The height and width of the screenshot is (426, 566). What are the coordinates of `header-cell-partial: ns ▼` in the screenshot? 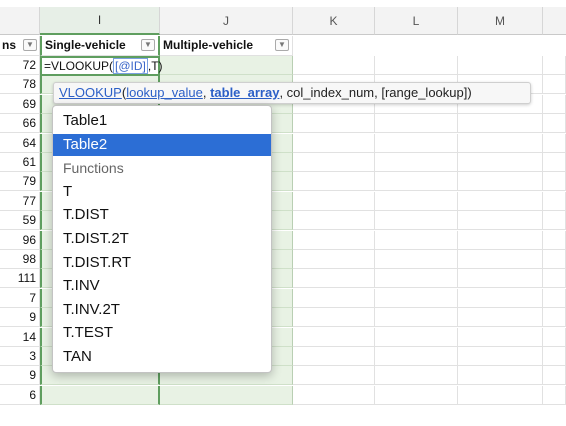 It's located at (20, 46).